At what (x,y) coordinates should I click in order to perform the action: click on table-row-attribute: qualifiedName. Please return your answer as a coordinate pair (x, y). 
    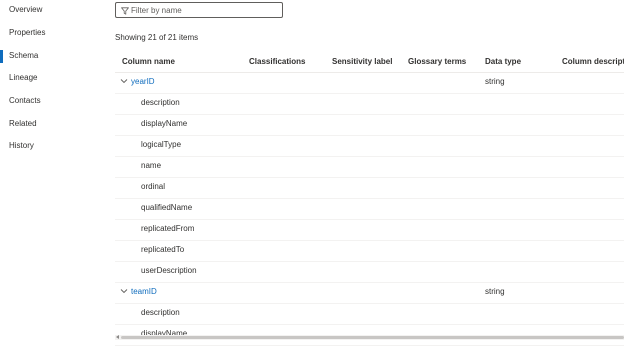
    Looking at the image, I should click on (369, 209).